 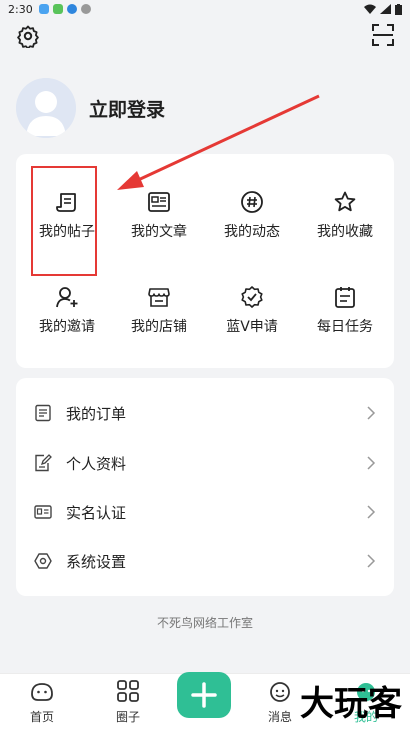 I want to click on list-item-profile: 个人资料, so click(x=205, y=463).